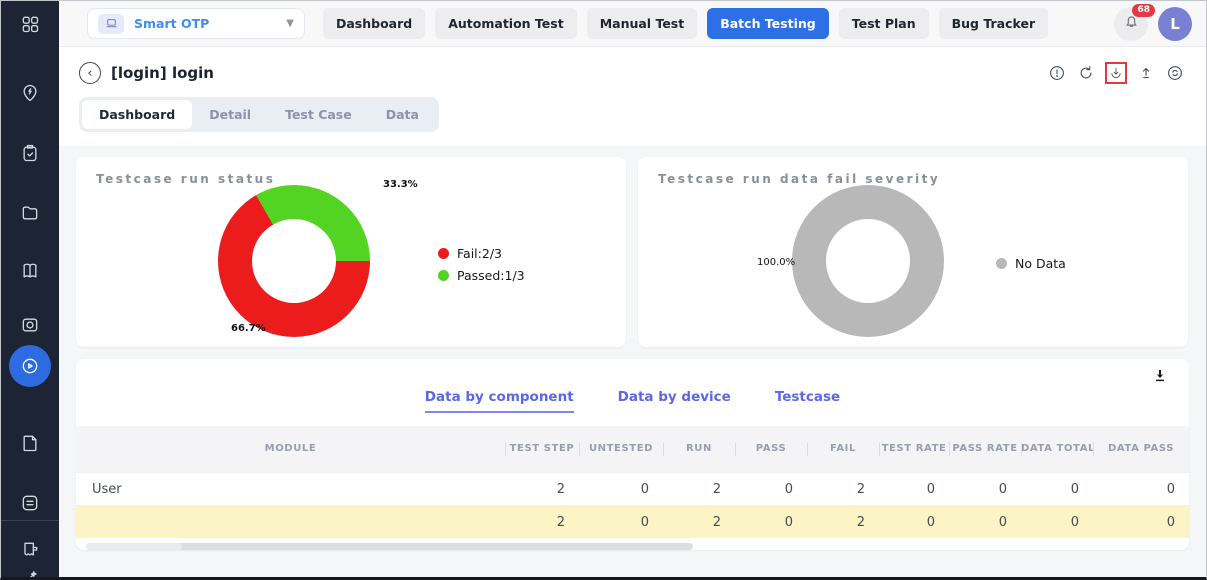 The width and height of the screenshot is (1207, 580). Describe the element at coordinates (1175, 23) in the screenshot. I see `user-avatar: L` at that location.